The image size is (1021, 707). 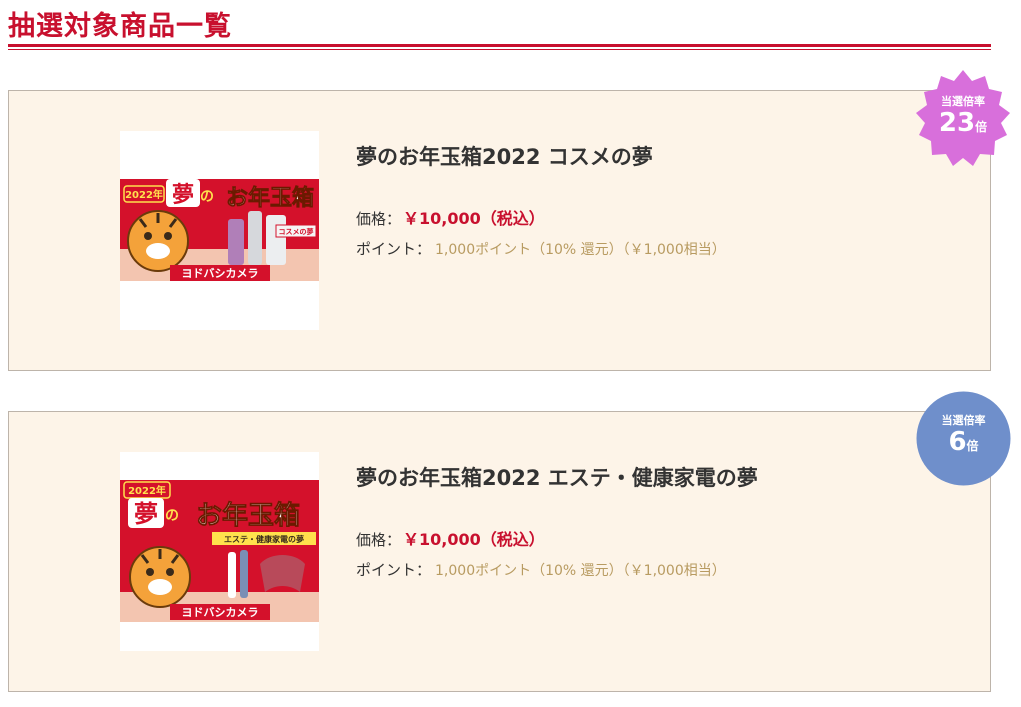 I want to click on image-sub-text: コスメの夢, so click(x=296, y=231).